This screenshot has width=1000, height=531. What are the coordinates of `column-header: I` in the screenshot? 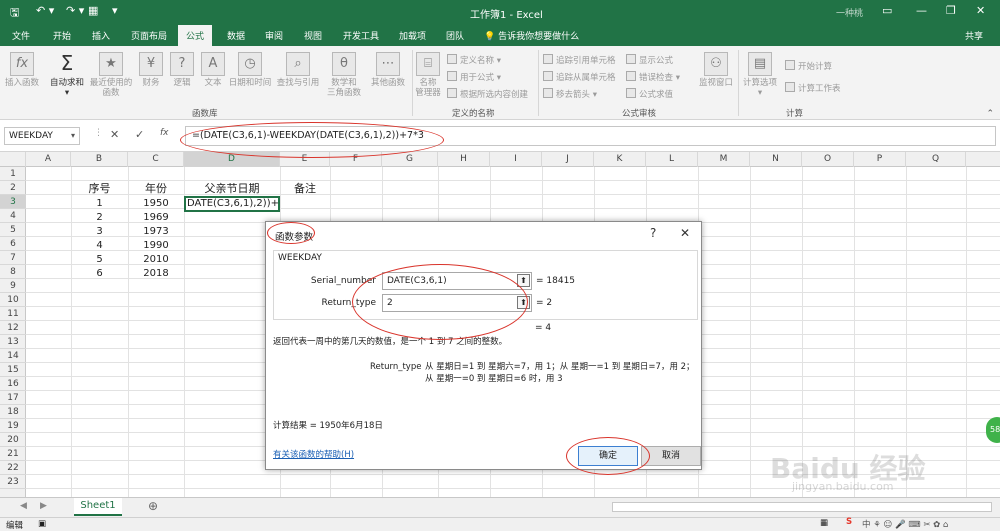 It's located at (516, 159).